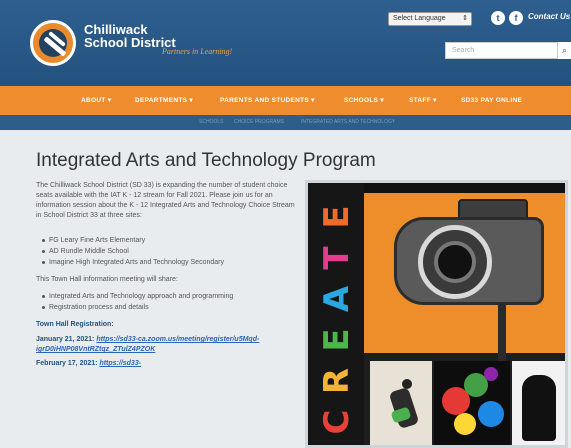  I want to click on language-select: Select Language ⇕, so click(430, 19).